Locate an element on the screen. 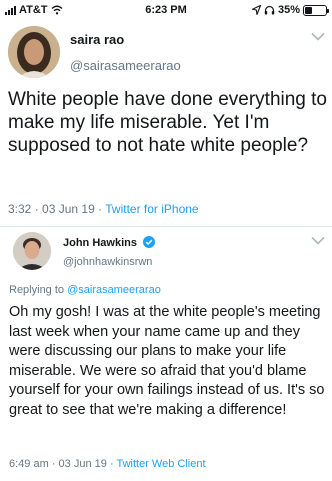 The image size is (332, 481). tweet-time: 6:49 am is located at coordinates (29, 464).